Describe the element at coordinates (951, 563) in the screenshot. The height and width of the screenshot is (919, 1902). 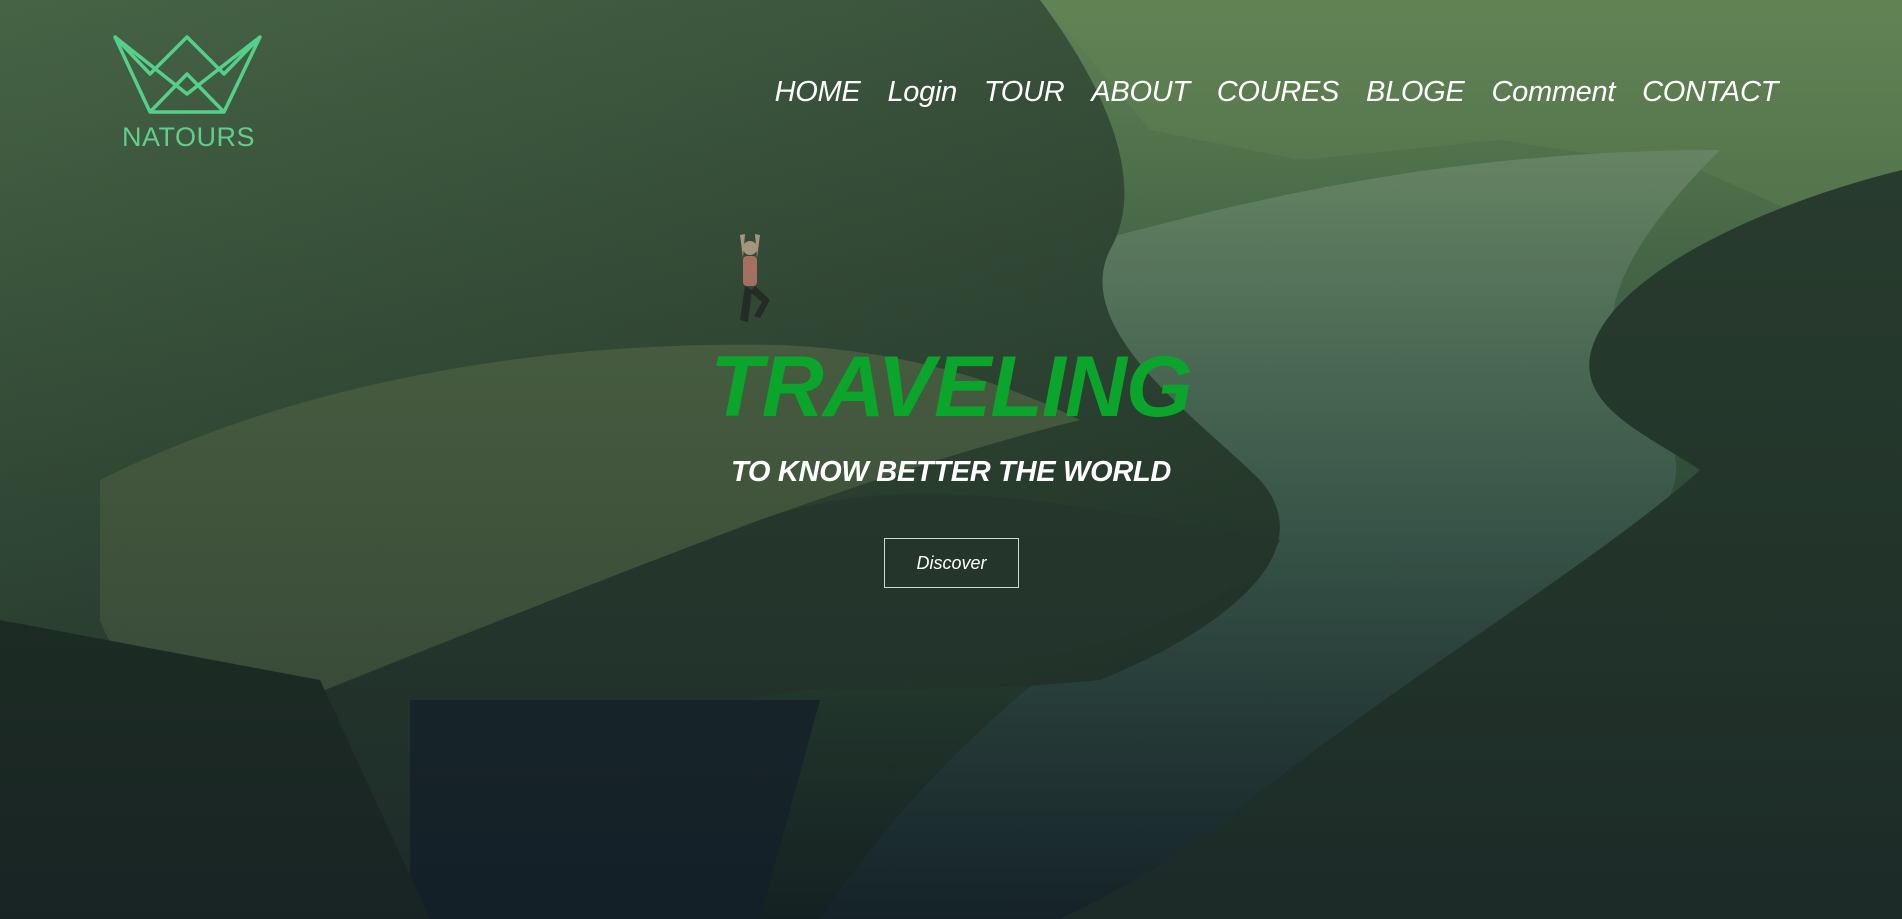
I see `discover-button: Discover` at that location.